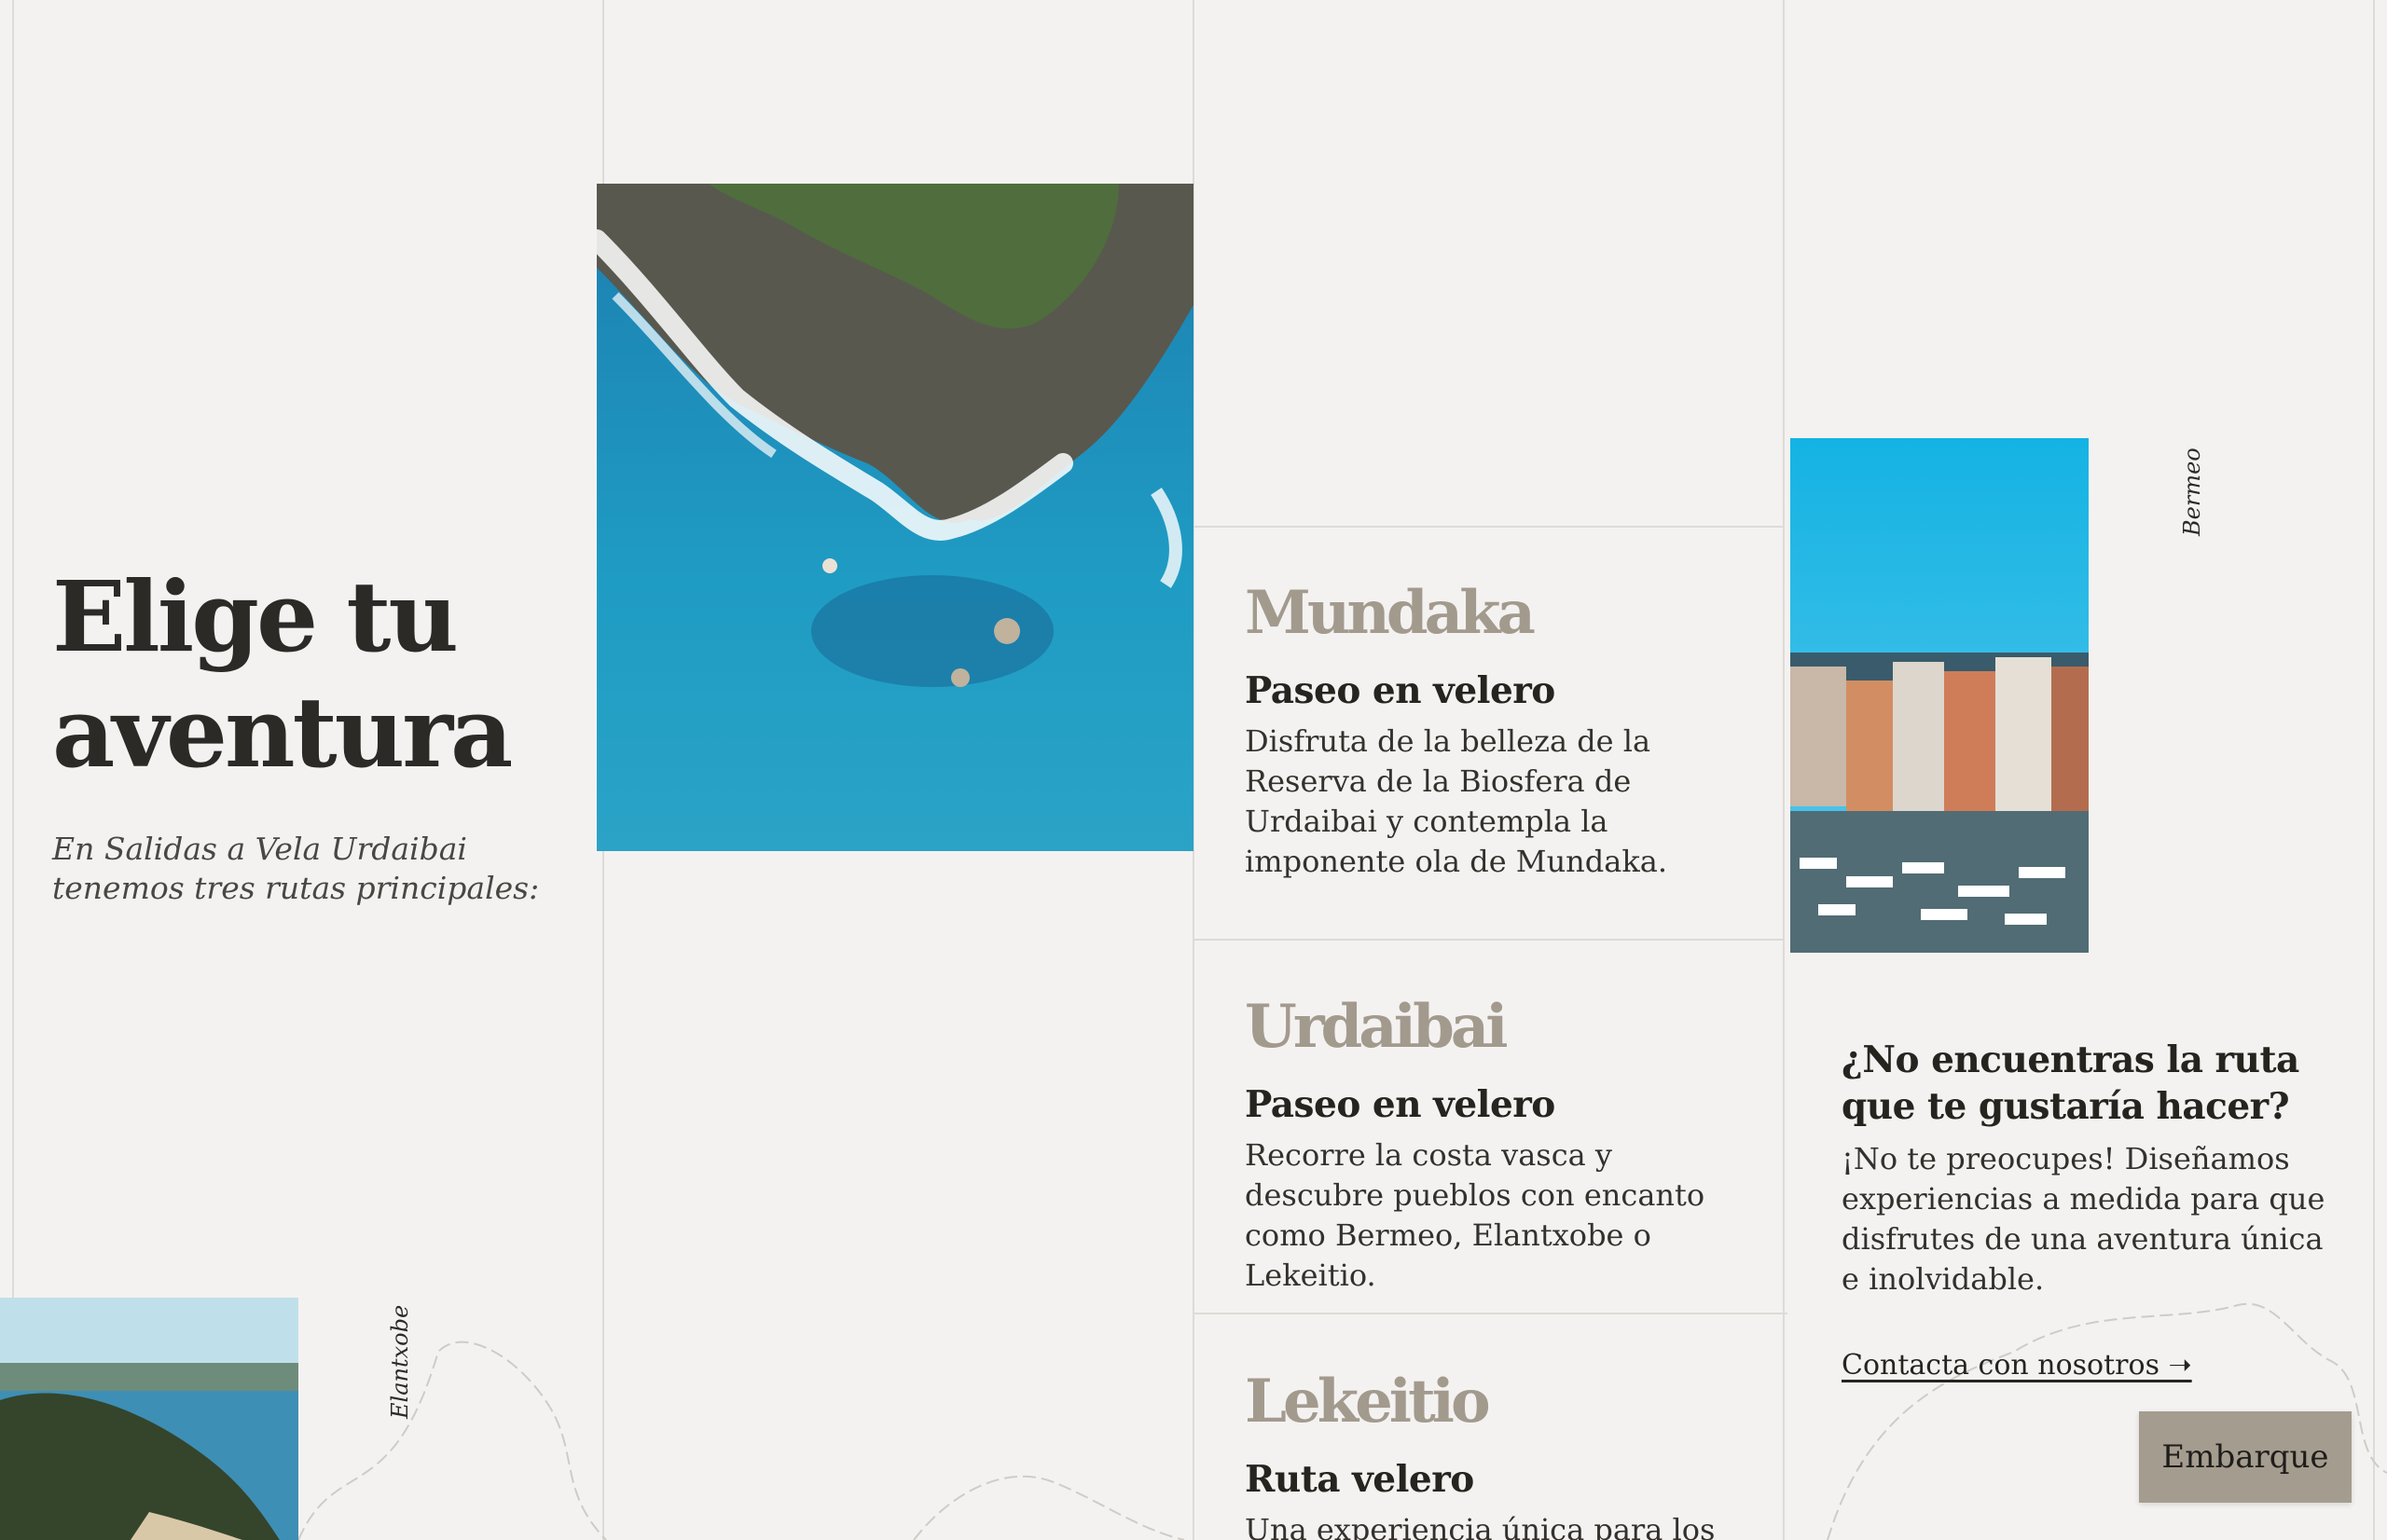 This screenshot has height=1540, width=2387. What do you see at coordinates (1480, 1526) in the screenshot?
I see `route-description: Una experiencia única para los` at bounding box center [1480, 1526].